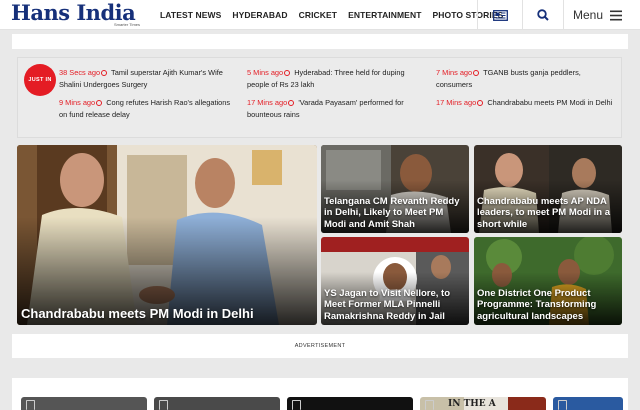 This screenshot has height=410, width=640. What do you see at coordinates (77, 102) in the screenshot?
I see `item-time: 9 Mins ago` at bounding box center [77, 102].